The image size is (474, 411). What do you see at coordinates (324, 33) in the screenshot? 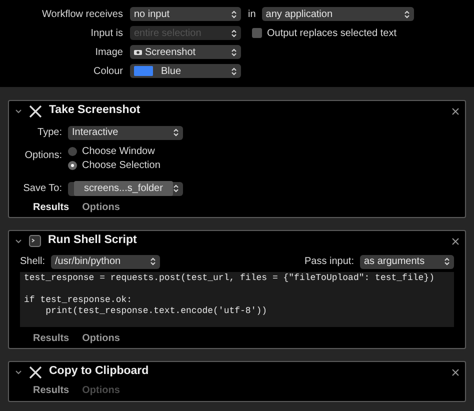
I see `output-replaces-checkbox: Output replaces selected text` at bounding box center [324, 33].